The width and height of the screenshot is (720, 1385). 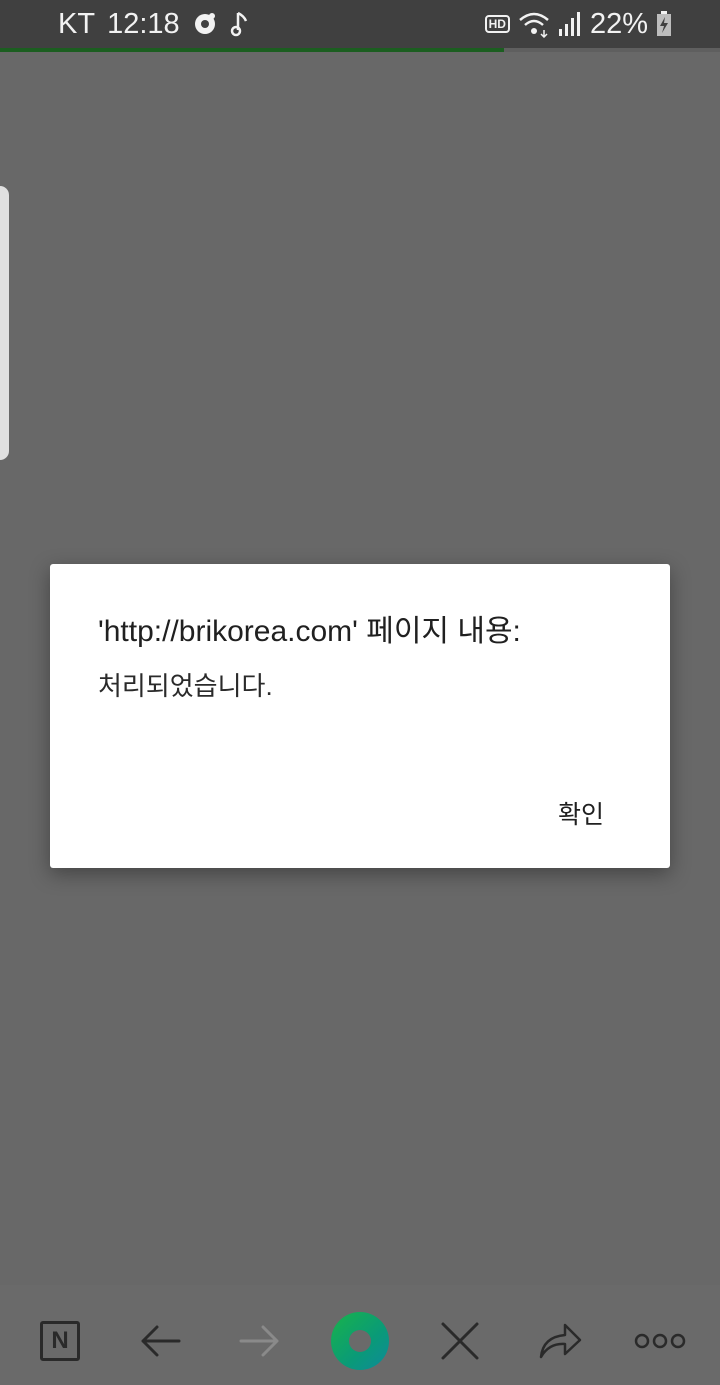 I want to click on forward-button, so click(x=260, y=1341).